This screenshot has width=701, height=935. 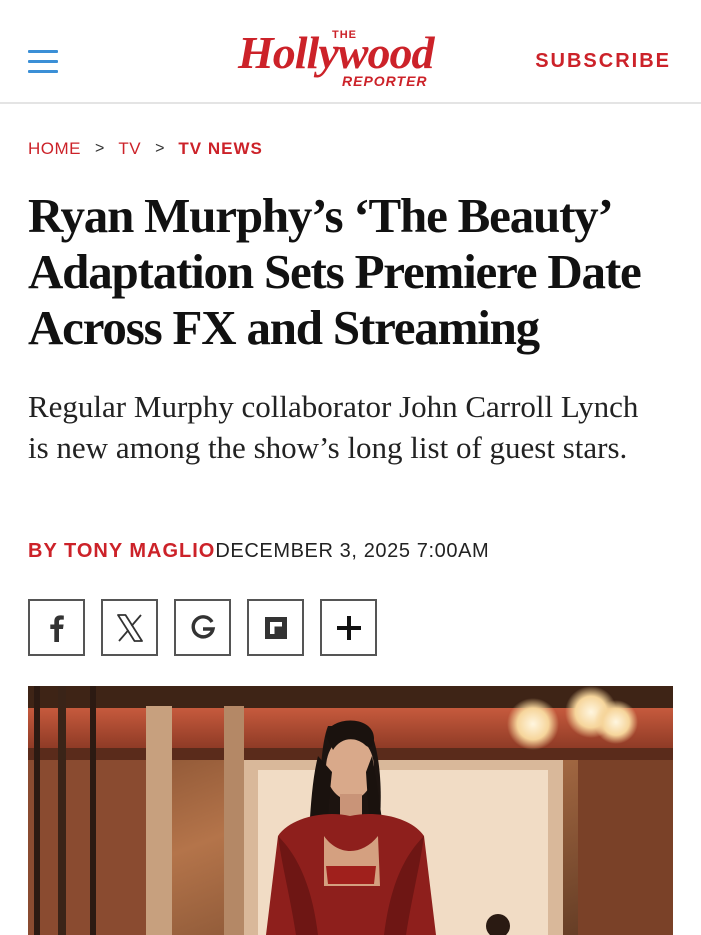 I want to click on plus-icon, so click(x=348, y=627).